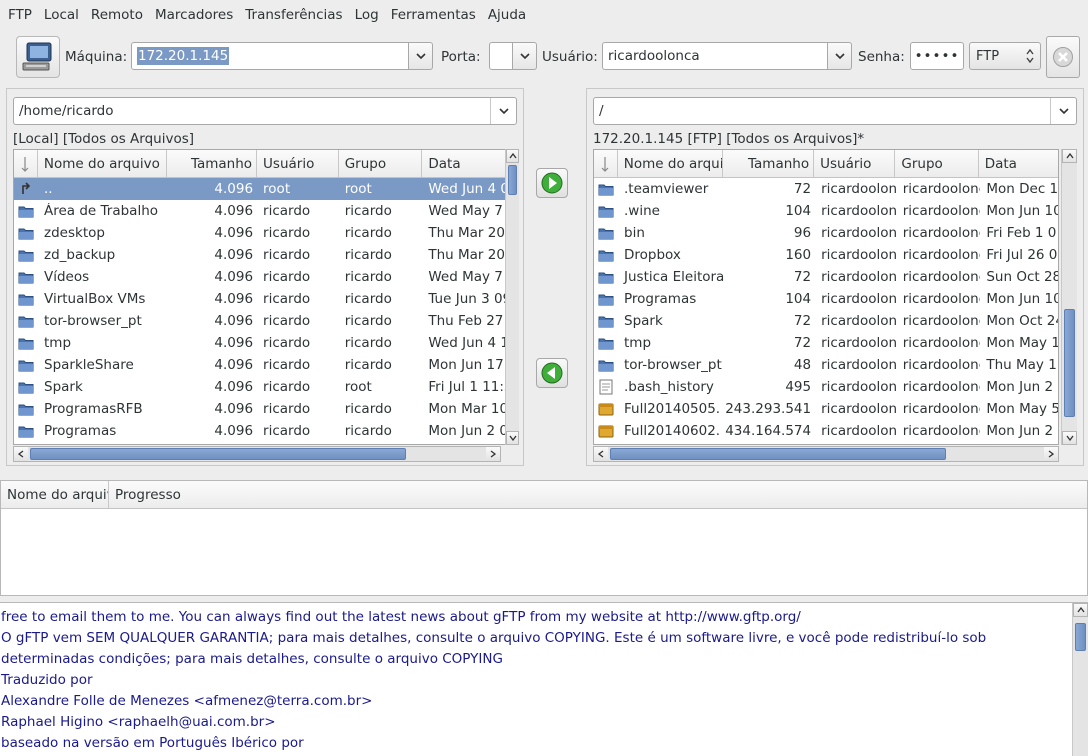 The height and width of the screenshot is (756, 1088). What do you see at coordinates (937, 56) in the screenshot?
I see `password-input: •••••` at bounding box center [937, 56].